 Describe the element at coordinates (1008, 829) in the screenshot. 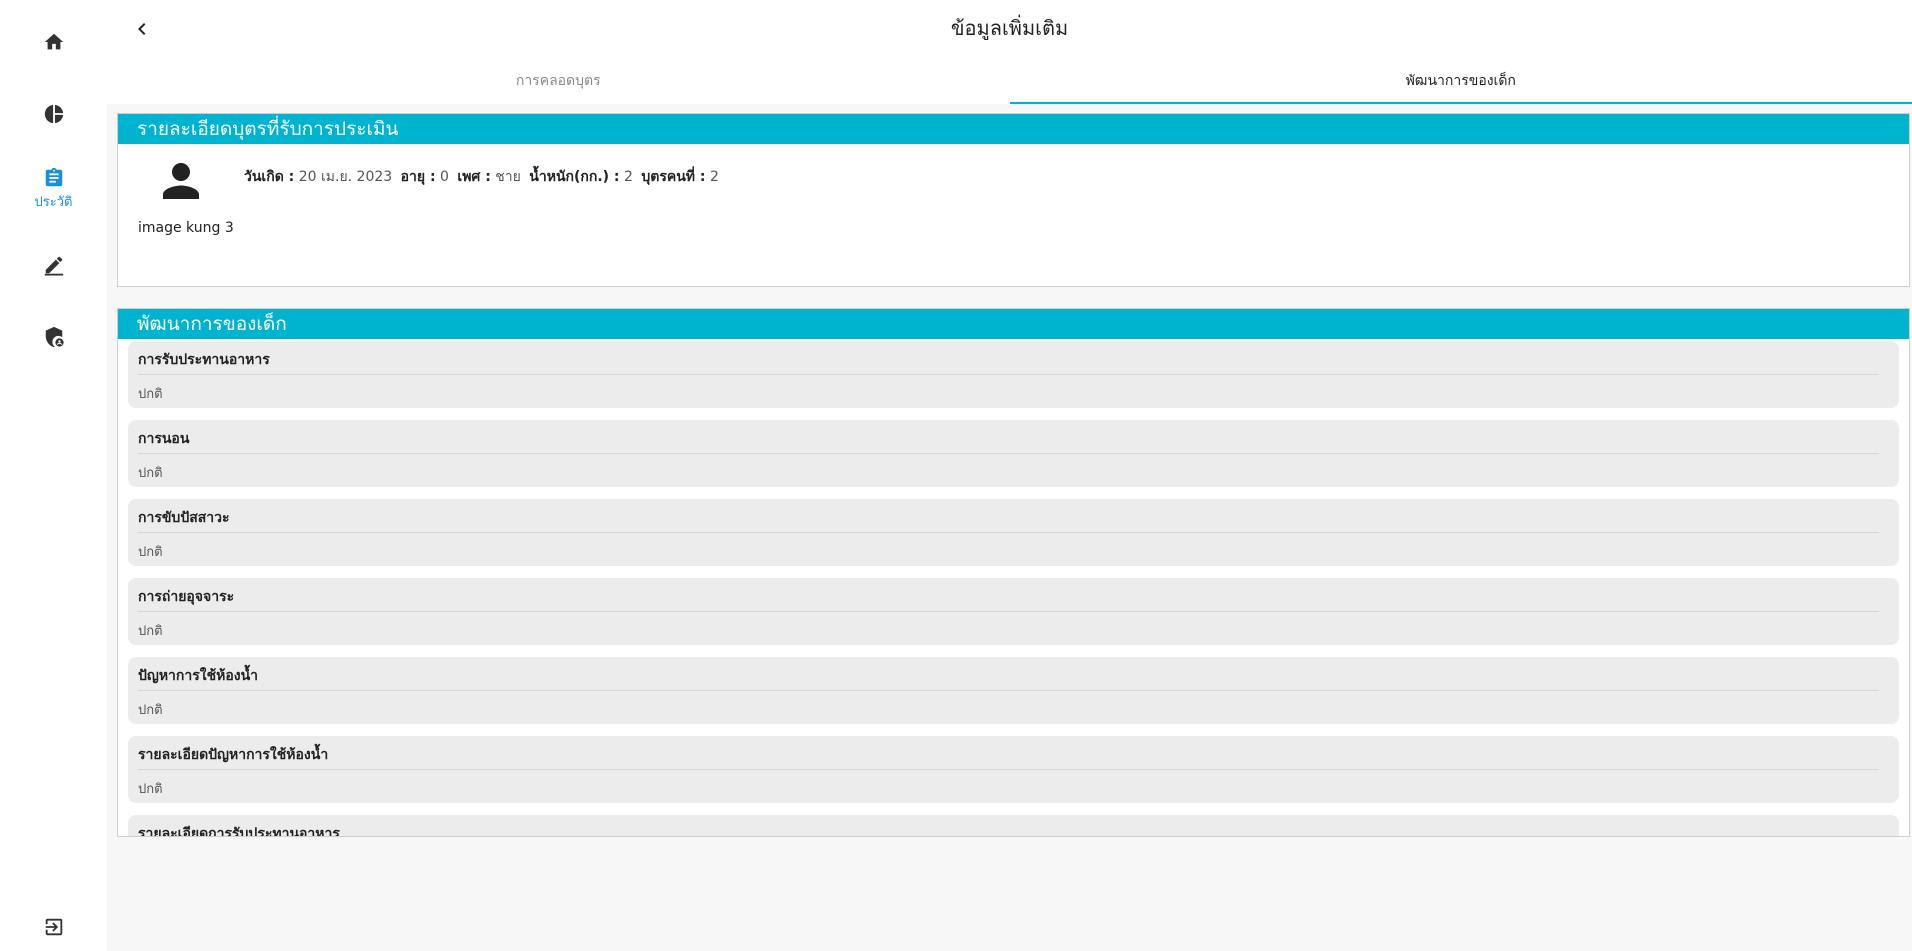

I see `development-question: รายละเอียดการรับประทานอาหาร` at that location.